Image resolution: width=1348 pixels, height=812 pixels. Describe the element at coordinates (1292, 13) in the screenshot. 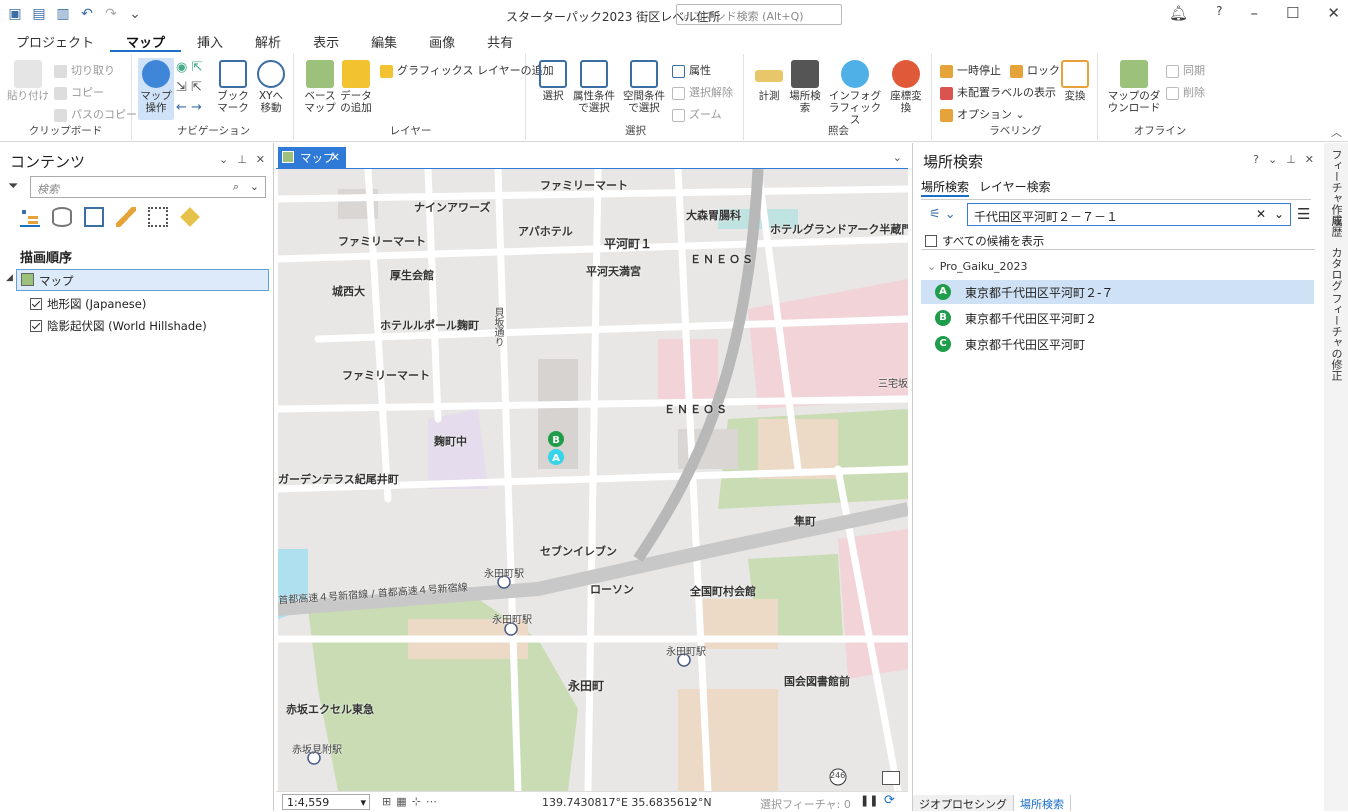

I see `maximize-button: ☐` at that location.